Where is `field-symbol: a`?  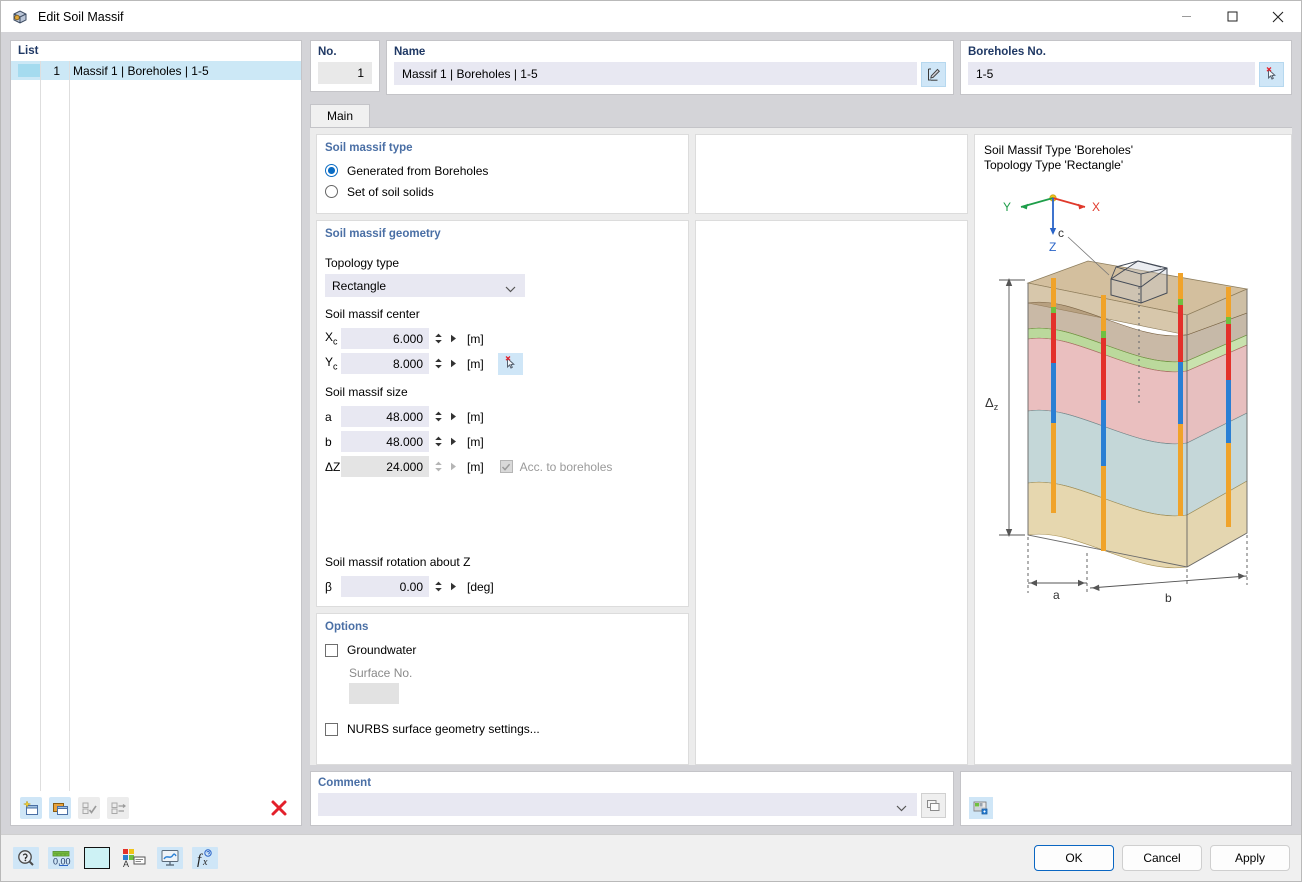 field-symbol: a is located at coordinates (328, 416).